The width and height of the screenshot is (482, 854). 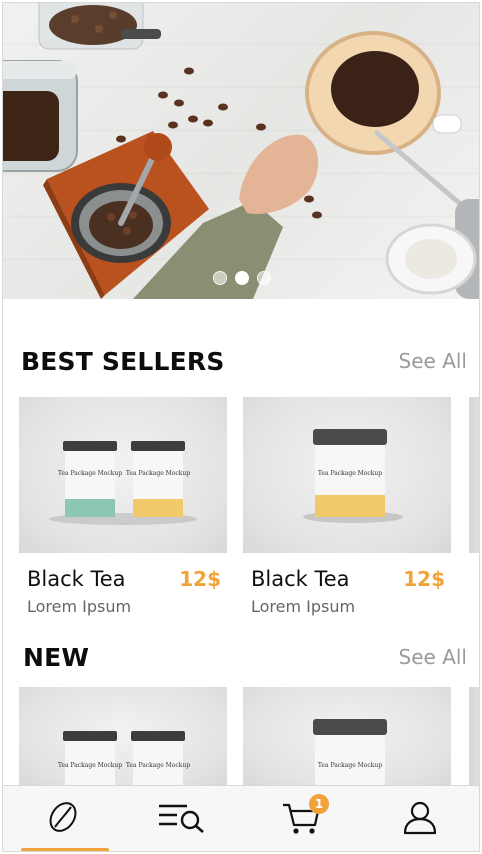 I want to click on user-icon, so click(x=420, y=819).